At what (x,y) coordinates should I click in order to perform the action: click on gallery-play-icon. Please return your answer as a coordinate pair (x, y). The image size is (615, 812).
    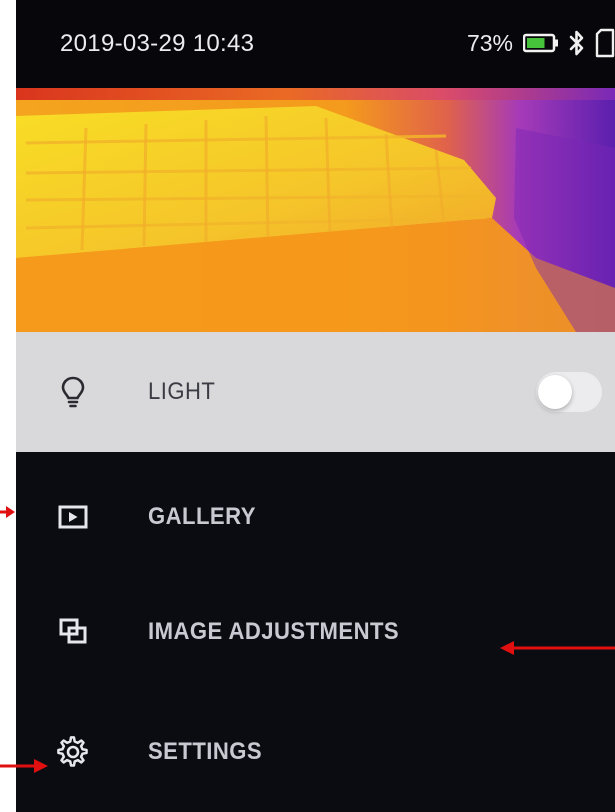
    Looking at the image, I should click on (73, 517).